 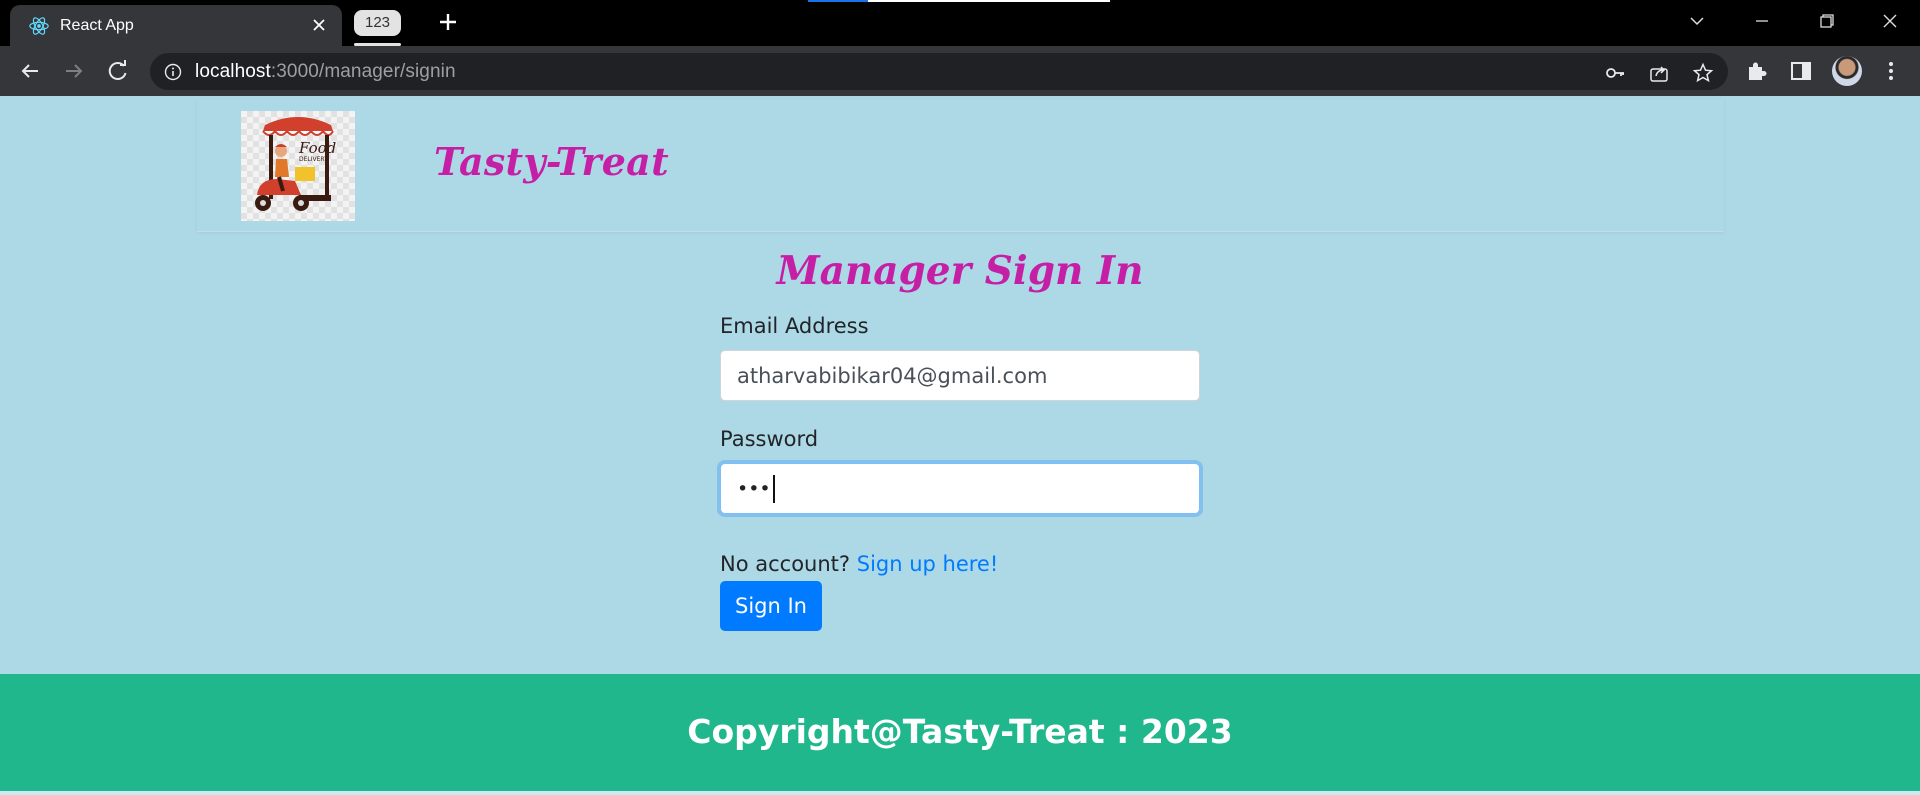 What do you see at coordinates (960, 165) in the screenshot?
I see `site-header: Food DELIVERY Tasty-Treat` at bounding box center [960, 165].